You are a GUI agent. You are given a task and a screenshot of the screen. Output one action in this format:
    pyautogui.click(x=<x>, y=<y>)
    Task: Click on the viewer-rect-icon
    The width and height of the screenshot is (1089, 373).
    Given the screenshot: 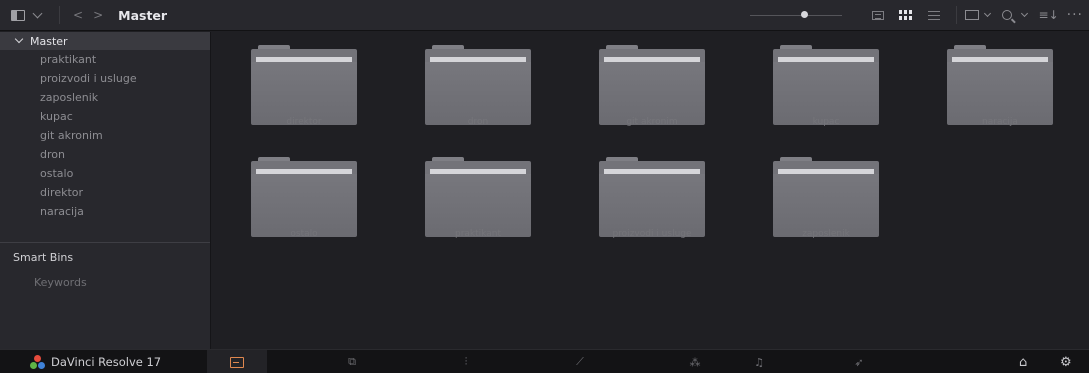 What is the action you would take?
    pyautogui.click(x=971, y=15)
    